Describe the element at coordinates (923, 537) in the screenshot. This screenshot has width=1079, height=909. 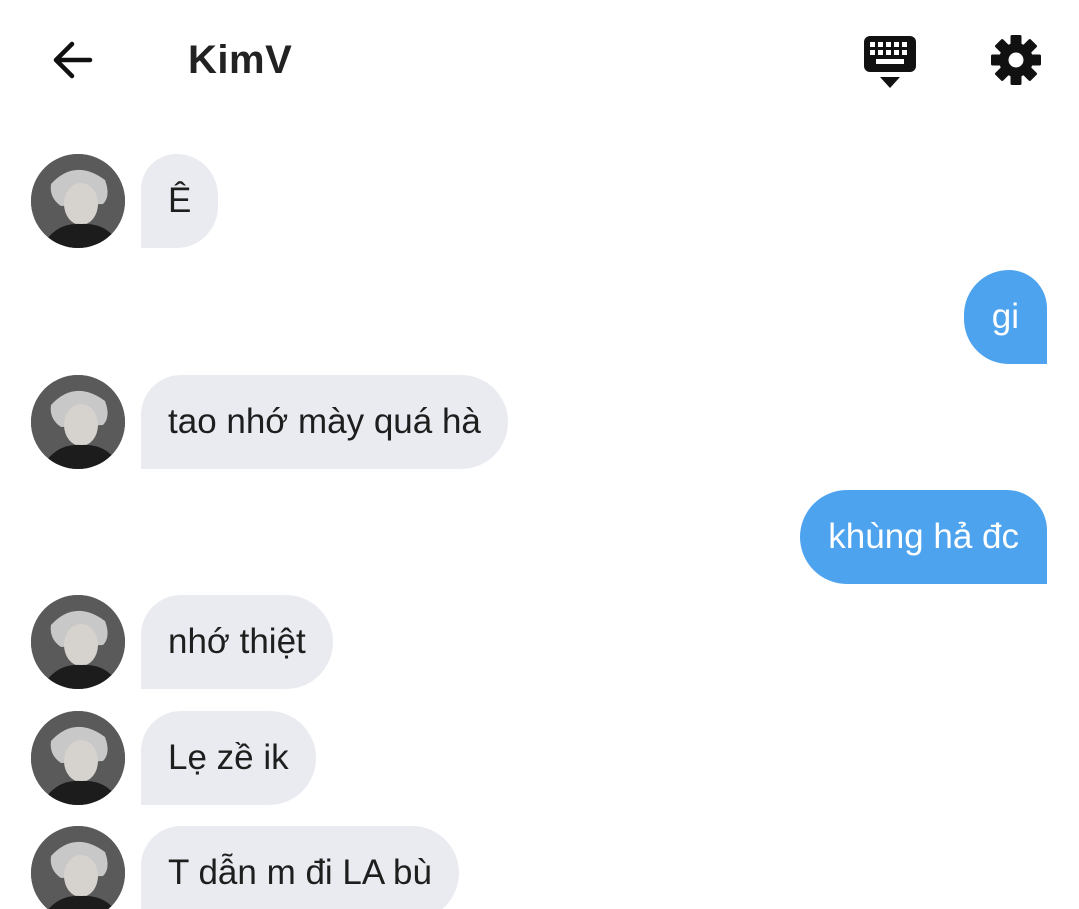
I see `outgoing-message-bubble: khùng hả đc` at that location.